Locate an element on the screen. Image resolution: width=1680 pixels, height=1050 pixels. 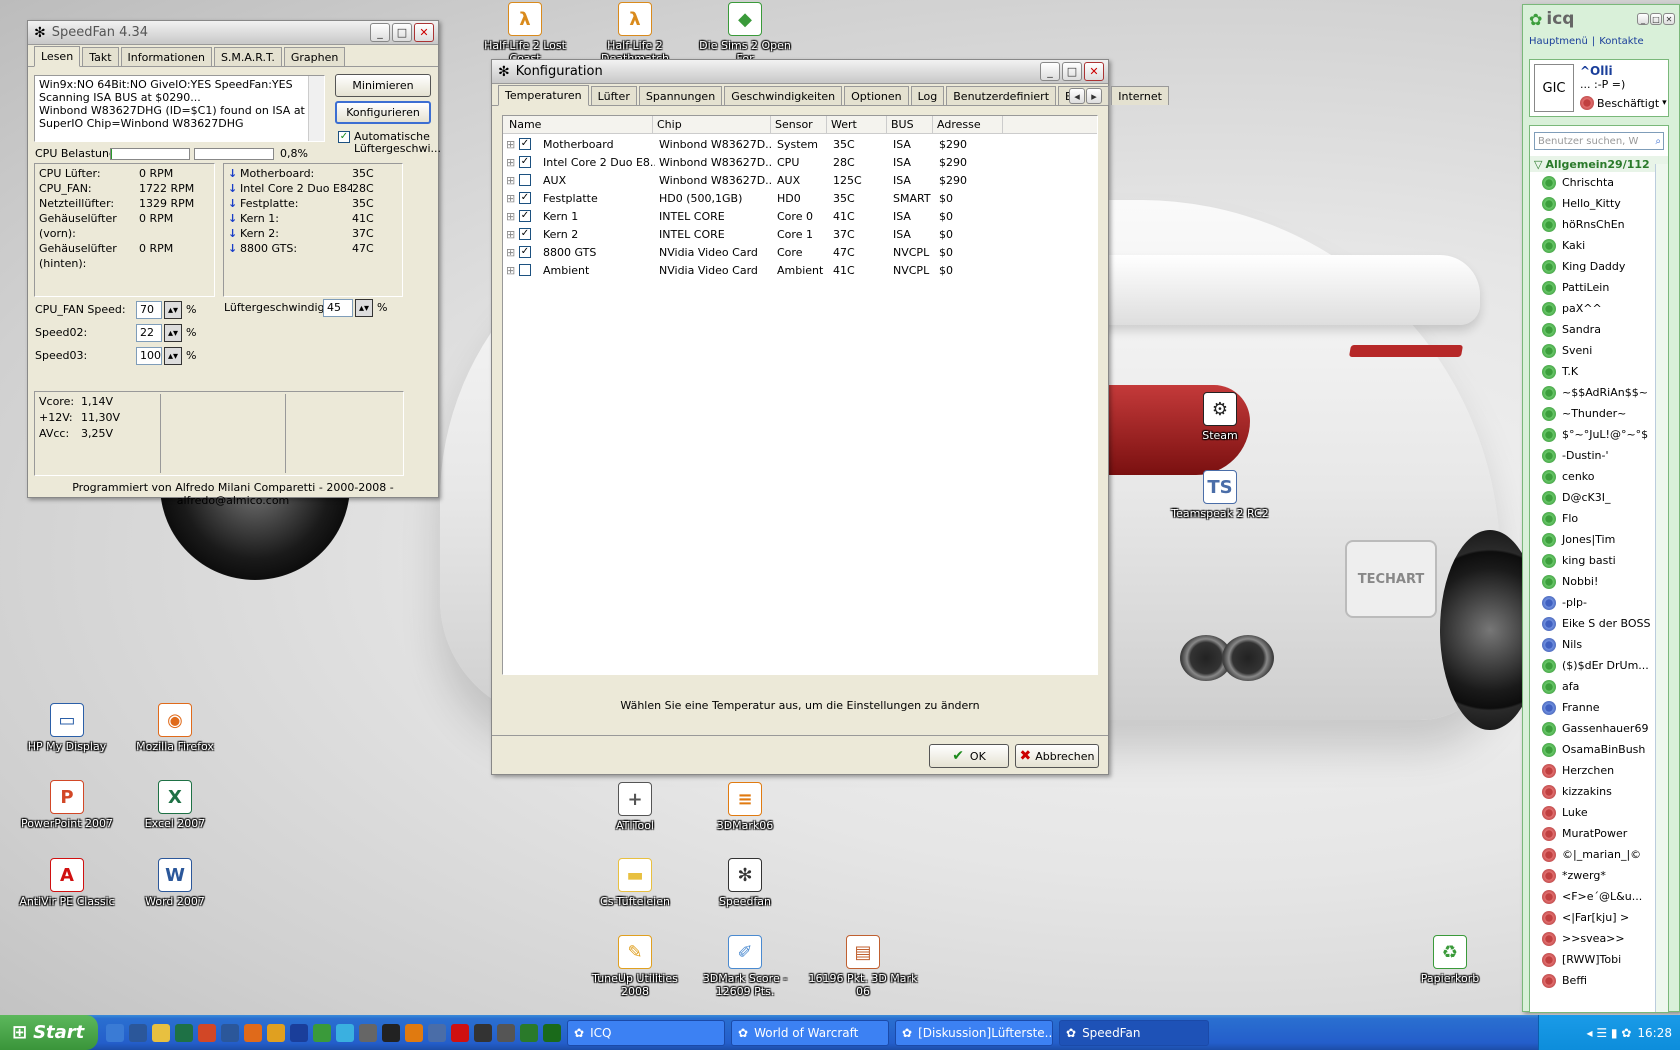
desktop-icon: ≡ 3DMark06 is located at coordinates (745, 807).